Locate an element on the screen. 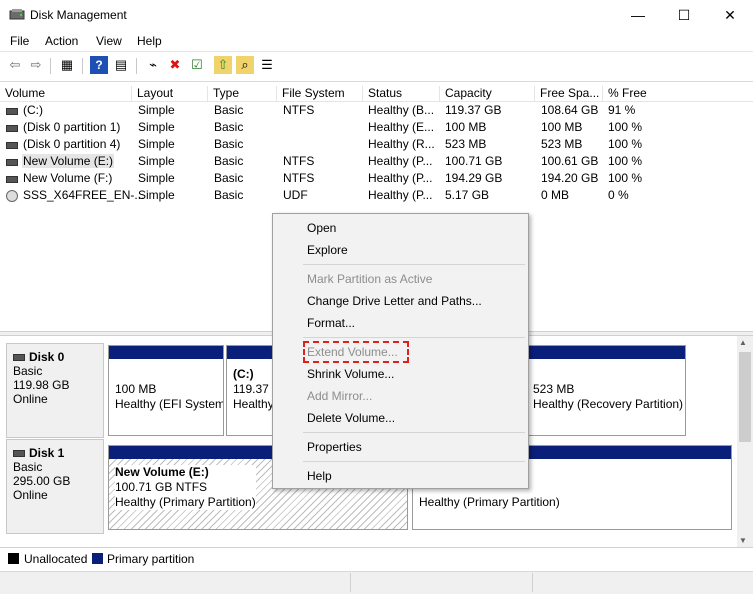  column-header-percent-free: % Free is located at coordinates (678, 94).